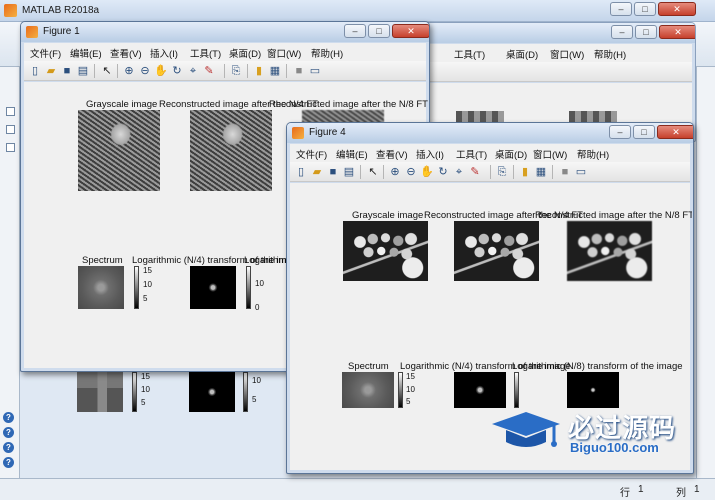  Describe the element at coordinates (102, 260) in the screenshot. I see `axes-title-spectrum: Spectrum` at that location.